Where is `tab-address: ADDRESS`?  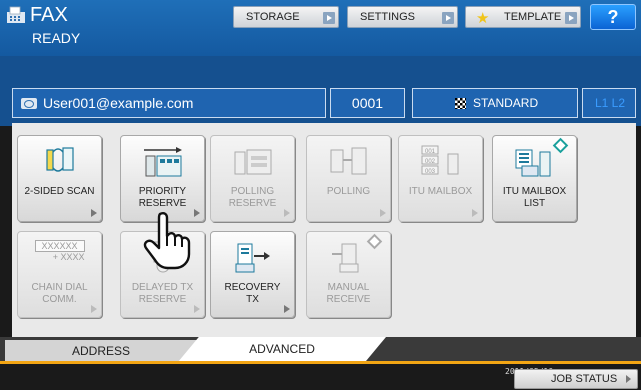 tab-address: ADDRESS is located at coordinates (101, 351).